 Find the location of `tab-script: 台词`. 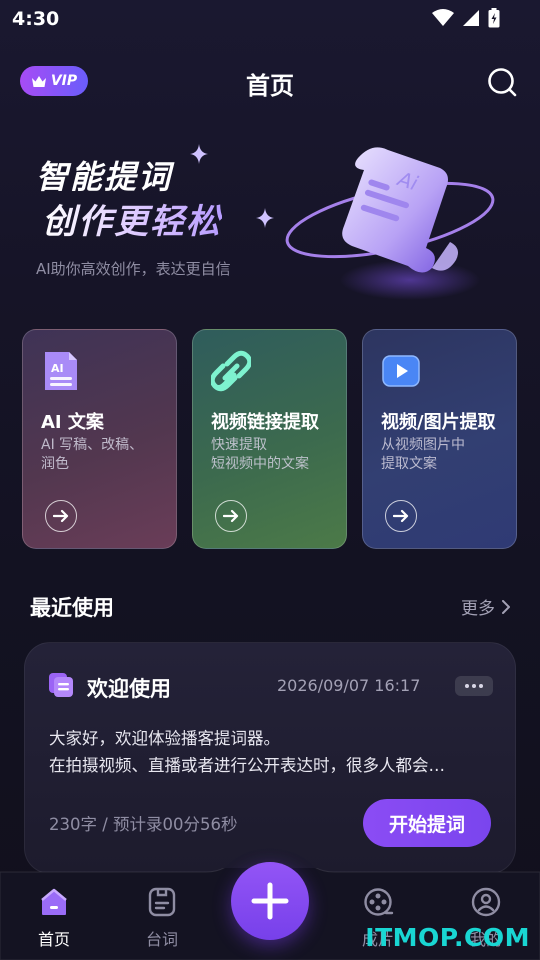

tab-script: 台词 is located at coordinates (162, 918).